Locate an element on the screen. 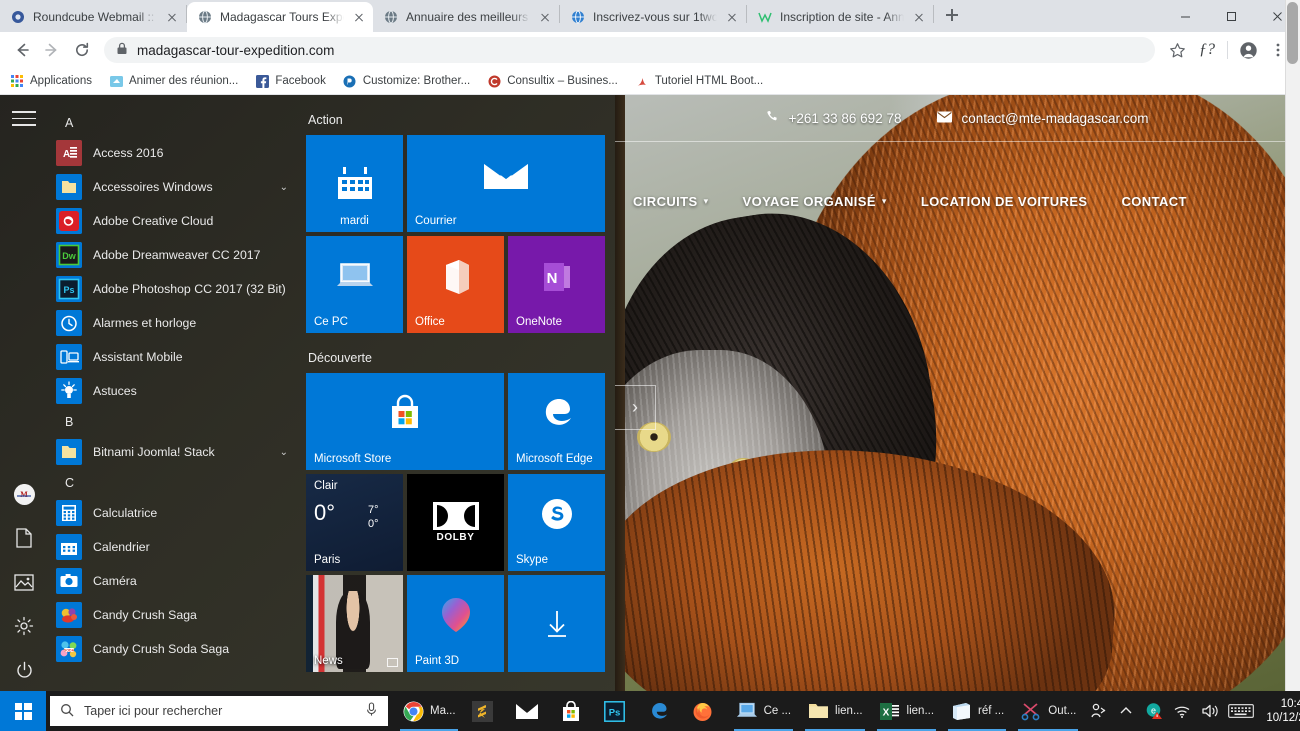  app-group-letter: C is located at coordinates (174, 484).